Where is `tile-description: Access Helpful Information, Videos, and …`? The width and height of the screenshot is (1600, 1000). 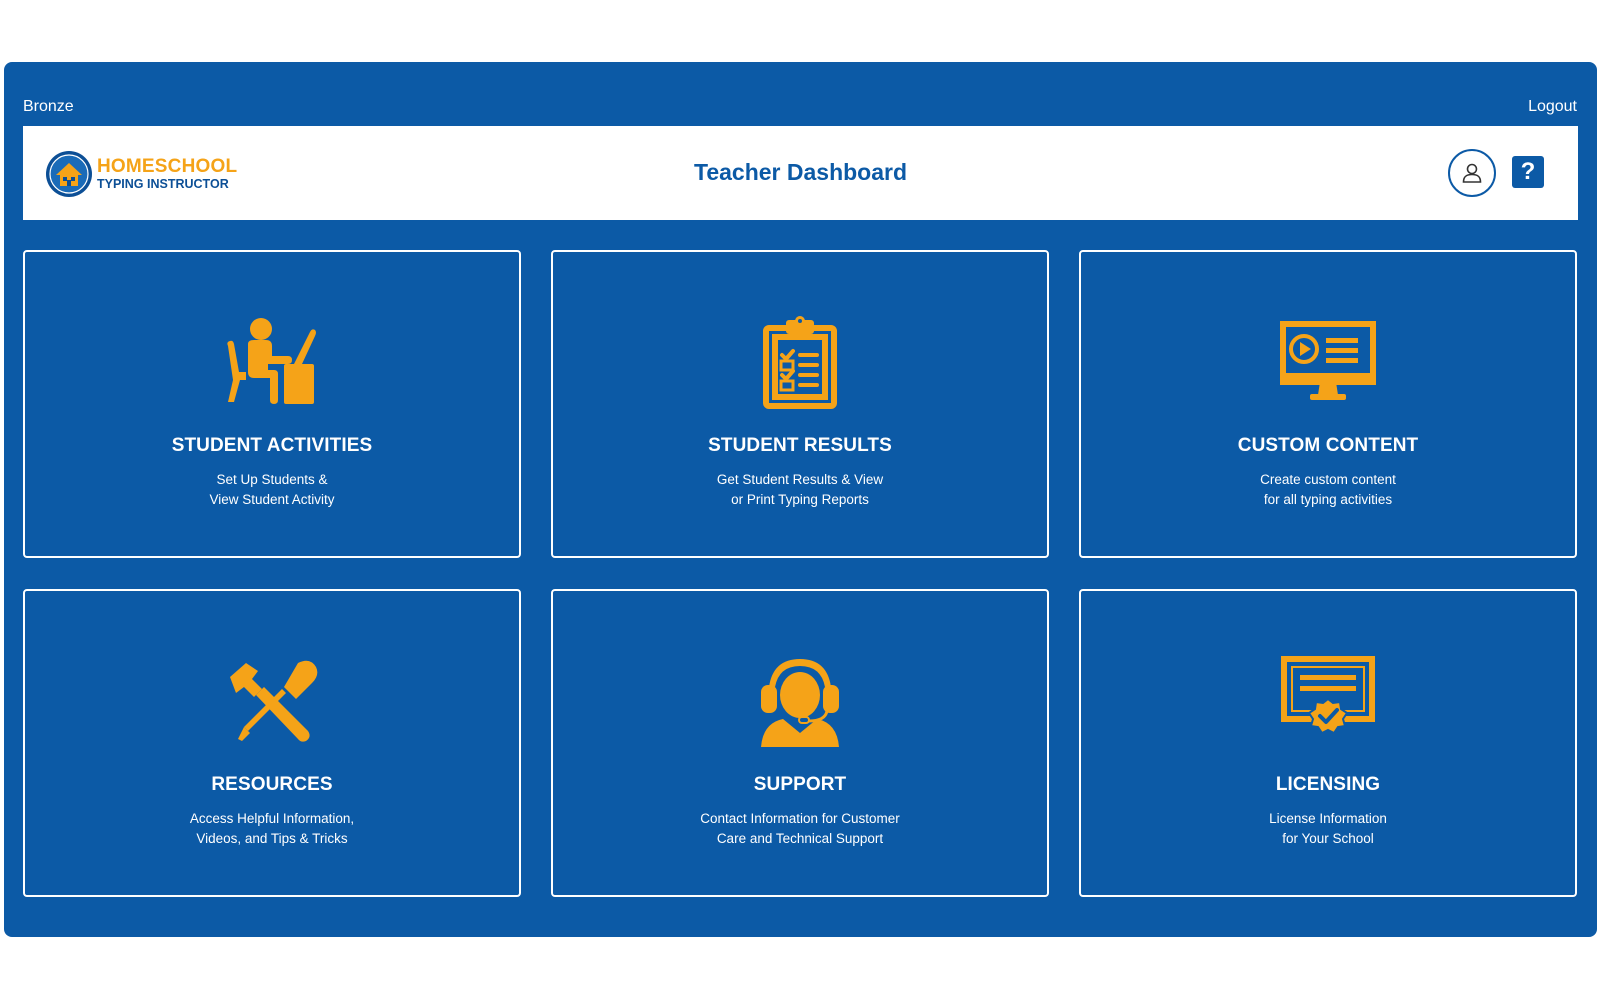 tile-description: Access Helpful Information, Videos, and … is located at coordinates (272, 828).